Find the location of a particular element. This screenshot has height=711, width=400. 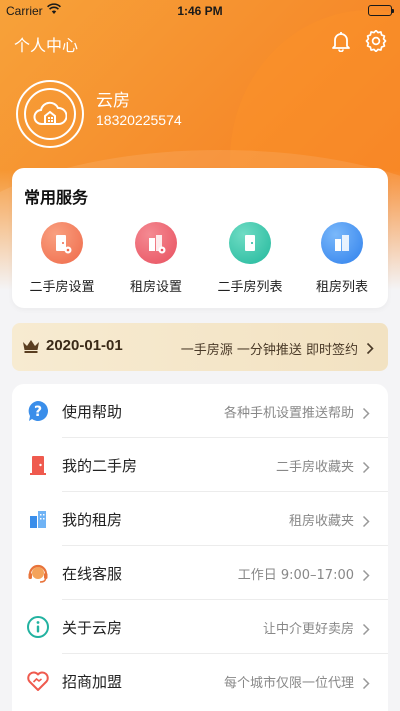

menu-item-subtitle: 租房收藏夹 is located at coordinates (321, 521).